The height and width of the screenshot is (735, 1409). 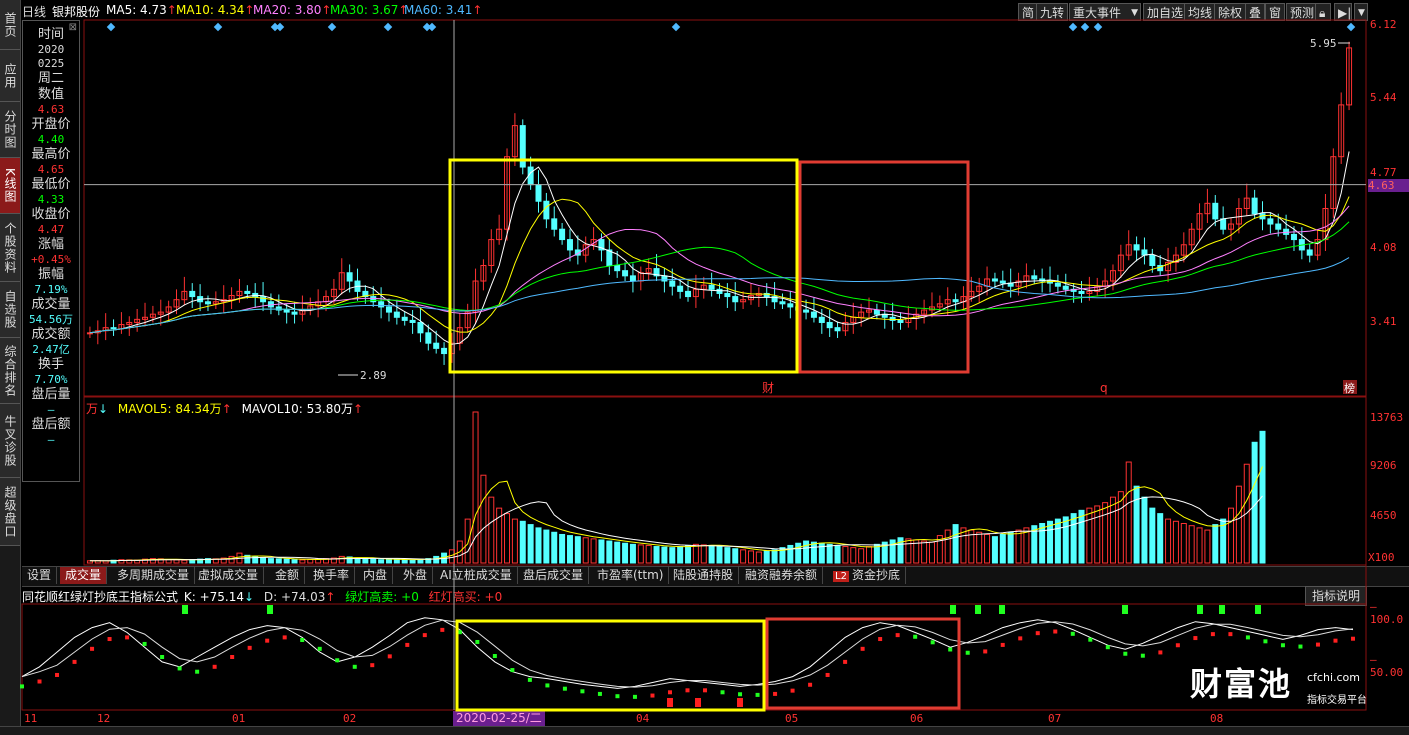 What do you see at coordinates (610, 665) in the screenshot?
I see `indicator-highlight-yellow` at bounding box center [610, 665].